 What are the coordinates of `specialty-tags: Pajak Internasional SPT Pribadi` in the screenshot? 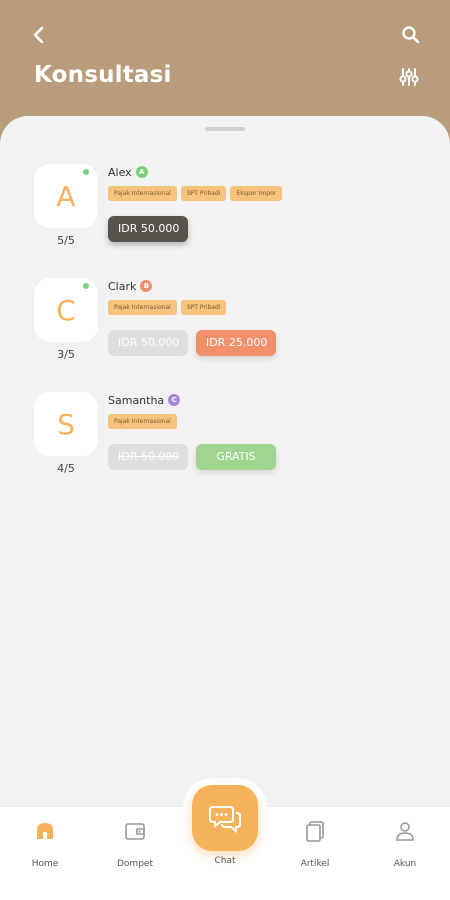 It's located at (167, 307).